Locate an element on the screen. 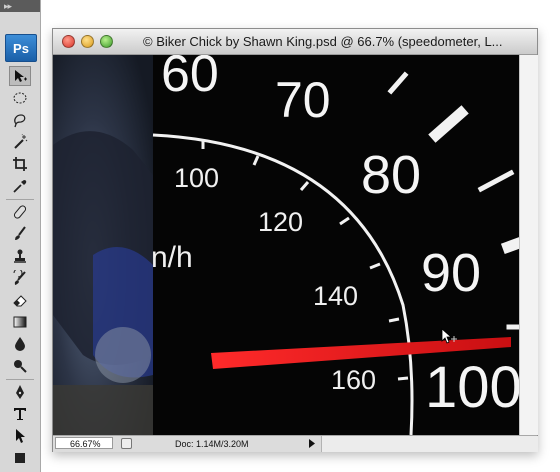 This screenshot has width=560, height=472. speed-number-70: 70 is located at coordinates (303, 100).